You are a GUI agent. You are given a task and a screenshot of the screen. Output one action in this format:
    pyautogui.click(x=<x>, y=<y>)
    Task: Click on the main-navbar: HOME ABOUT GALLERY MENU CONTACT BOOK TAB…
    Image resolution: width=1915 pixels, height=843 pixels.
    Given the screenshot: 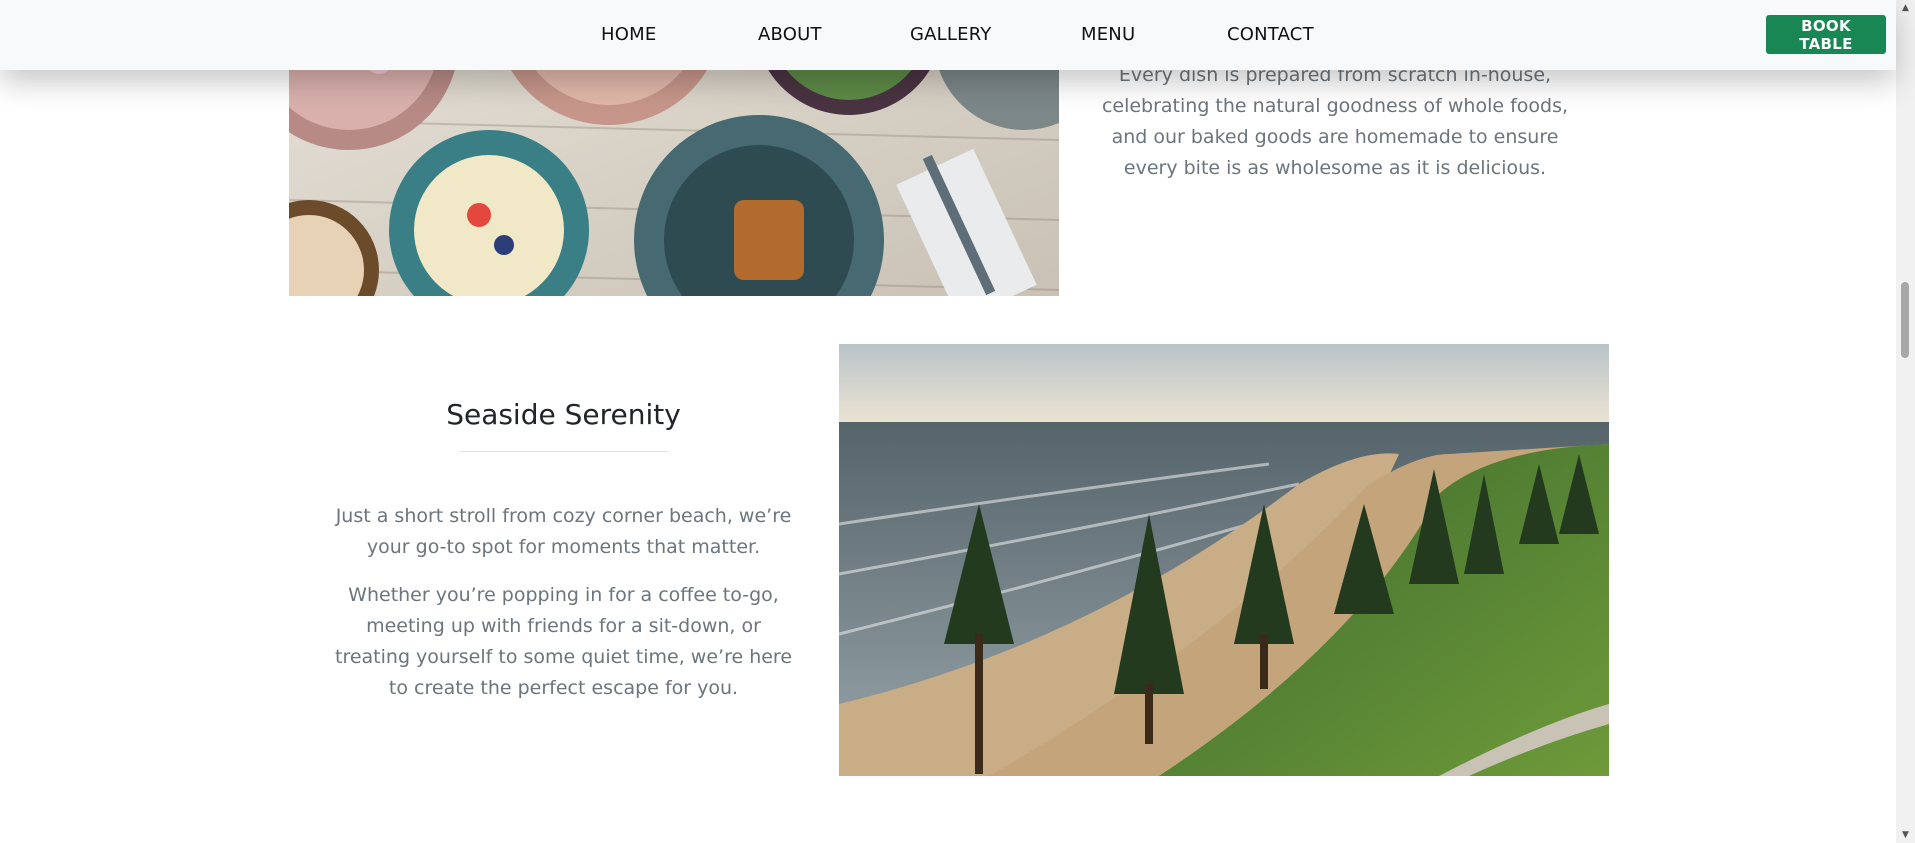 What is the action you would take?
    pyautogui.click(x=948, y=35)
    